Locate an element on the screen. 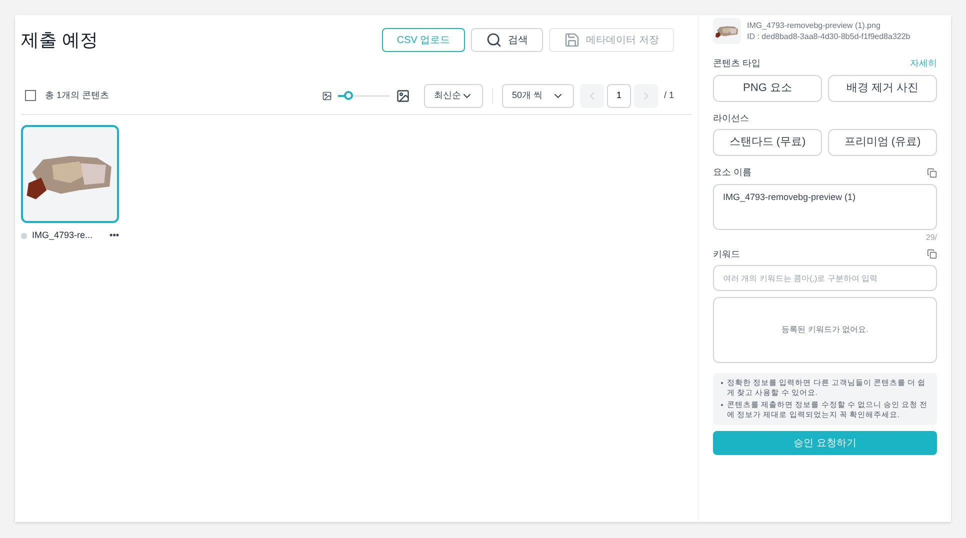 The image size is (966, 538). more-button: ••• is located at coordinates (114, 235).